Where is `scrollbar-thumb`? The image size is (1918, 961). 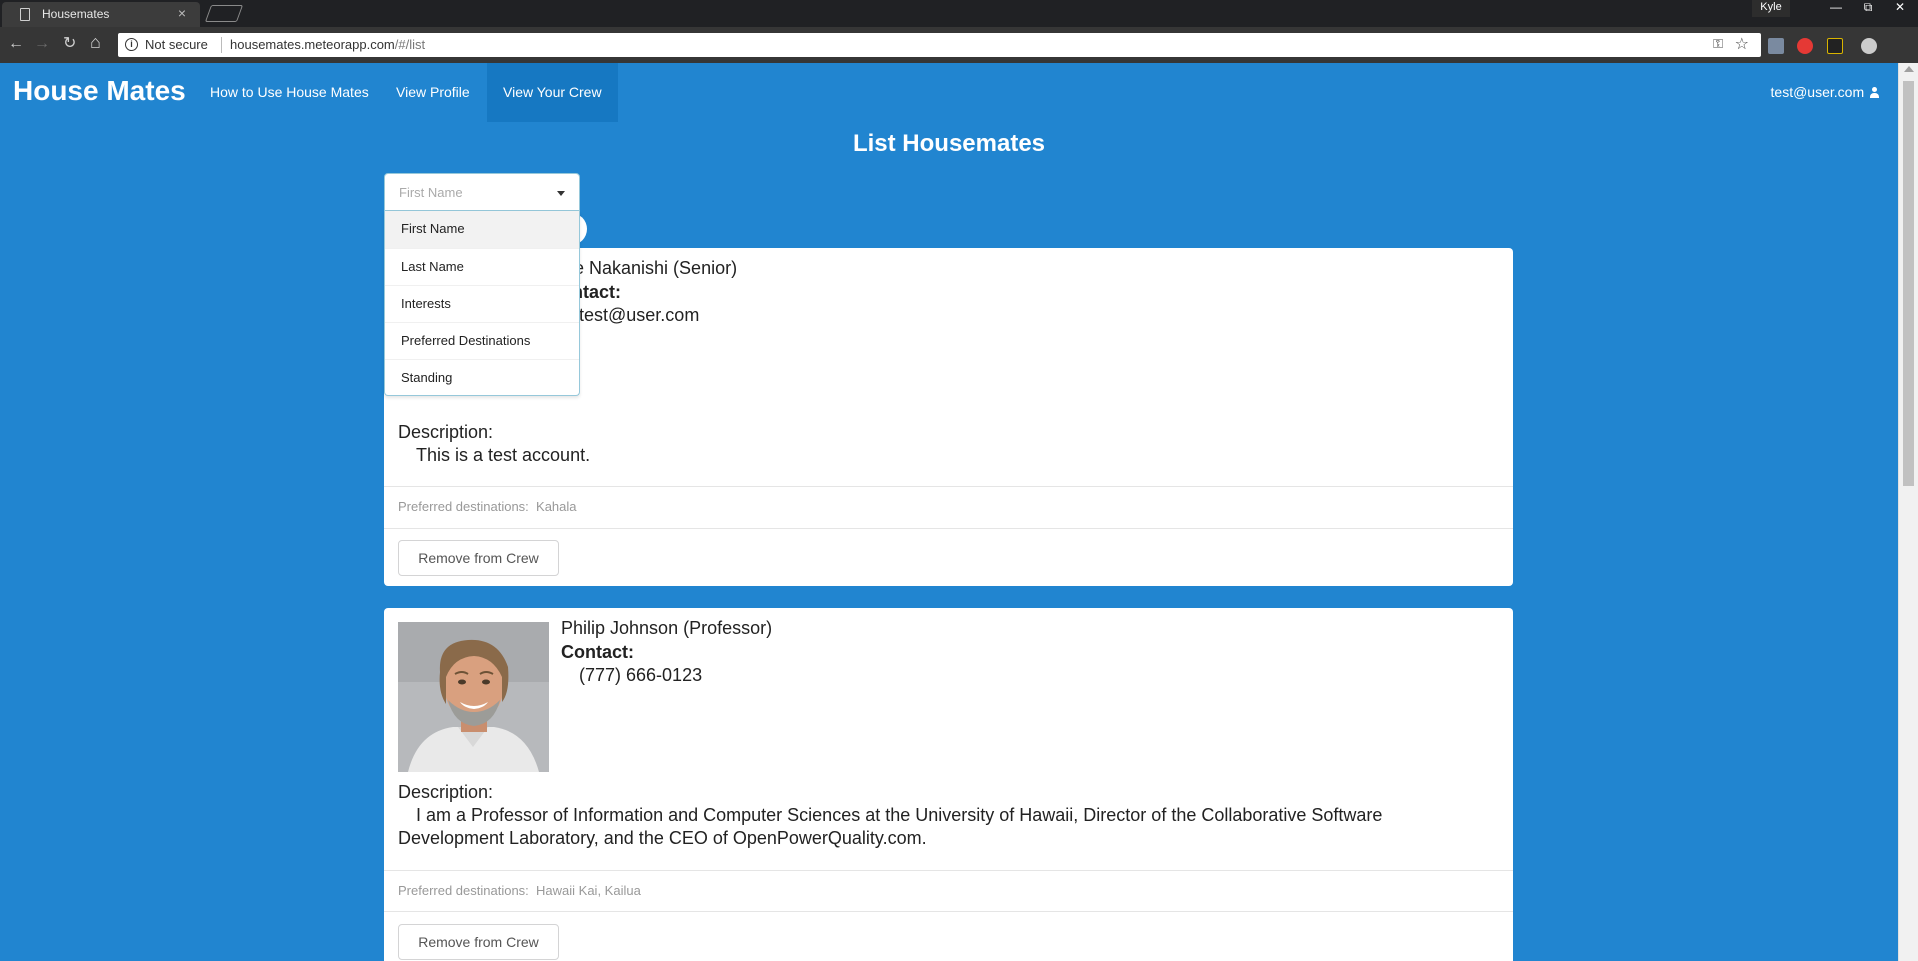
scrollbar-thumb is located at coordinates (1908, 283).